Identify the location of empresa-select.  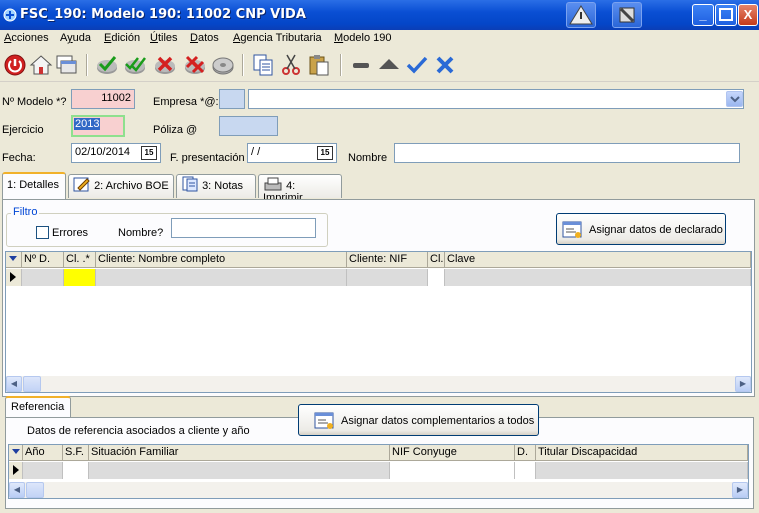
(496, 99).